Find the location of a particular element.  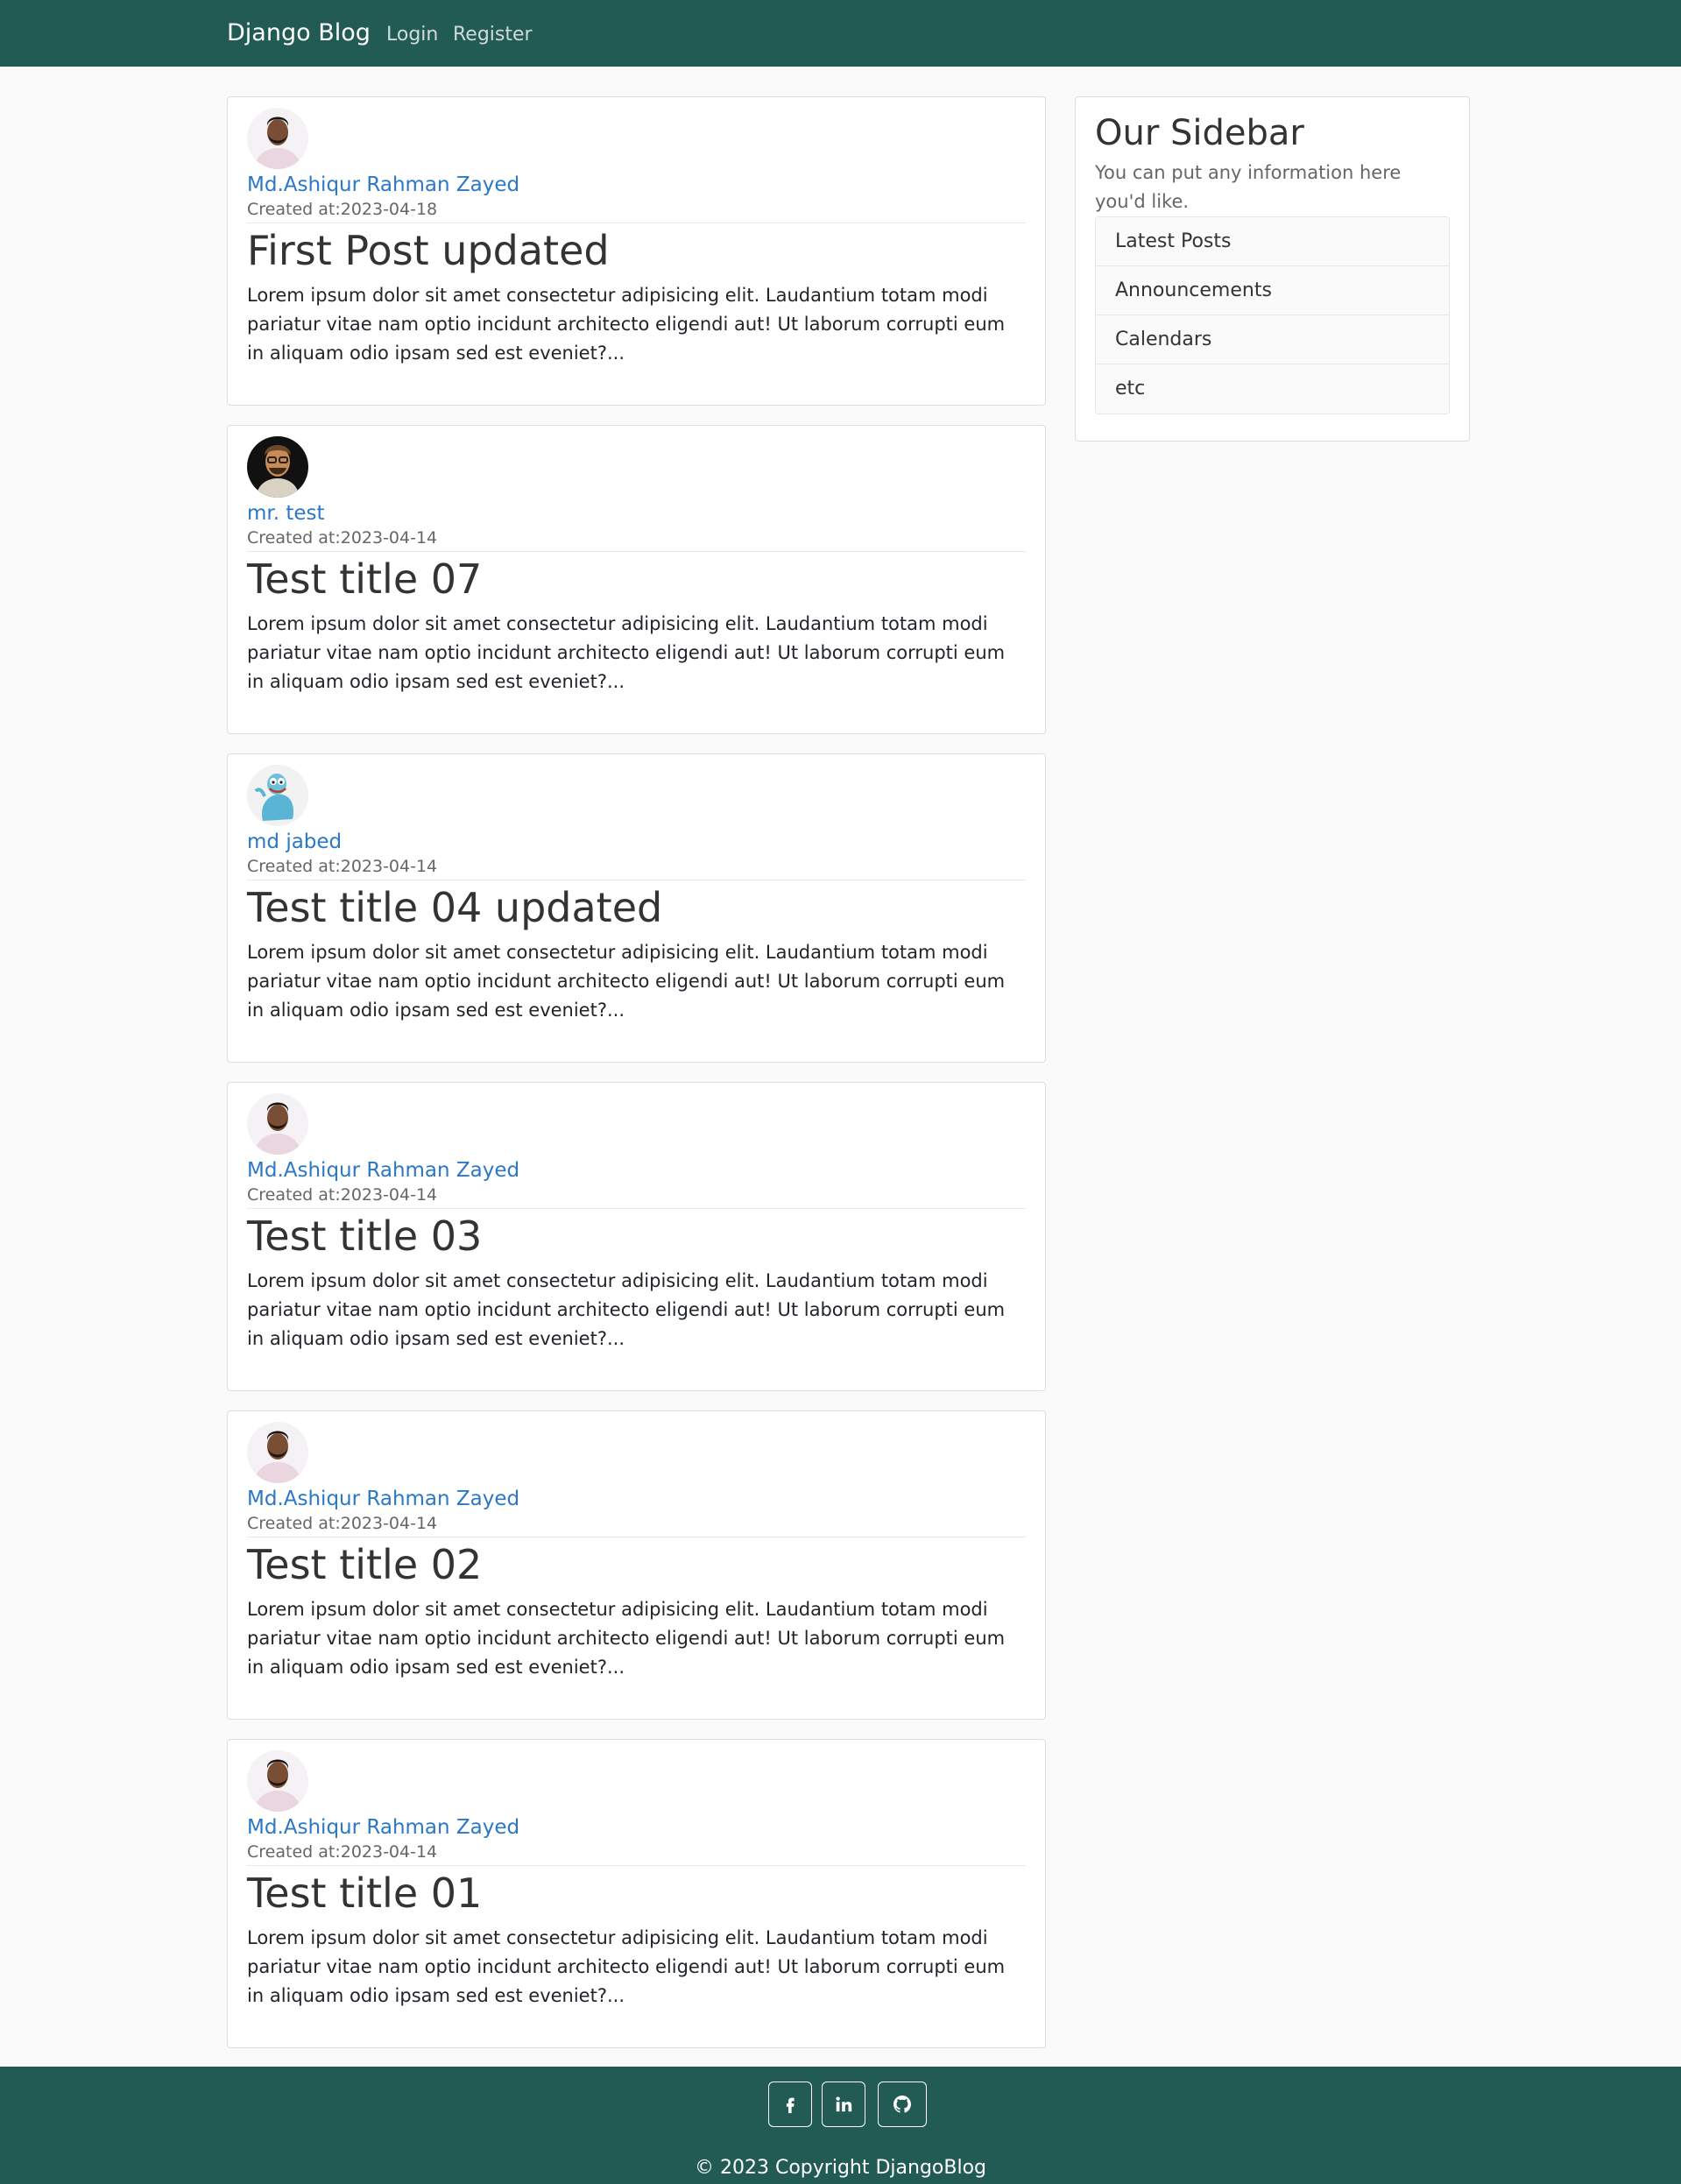

footer: © 2023 Copyright DjangoBlog is located at coordinates (840, 2125).